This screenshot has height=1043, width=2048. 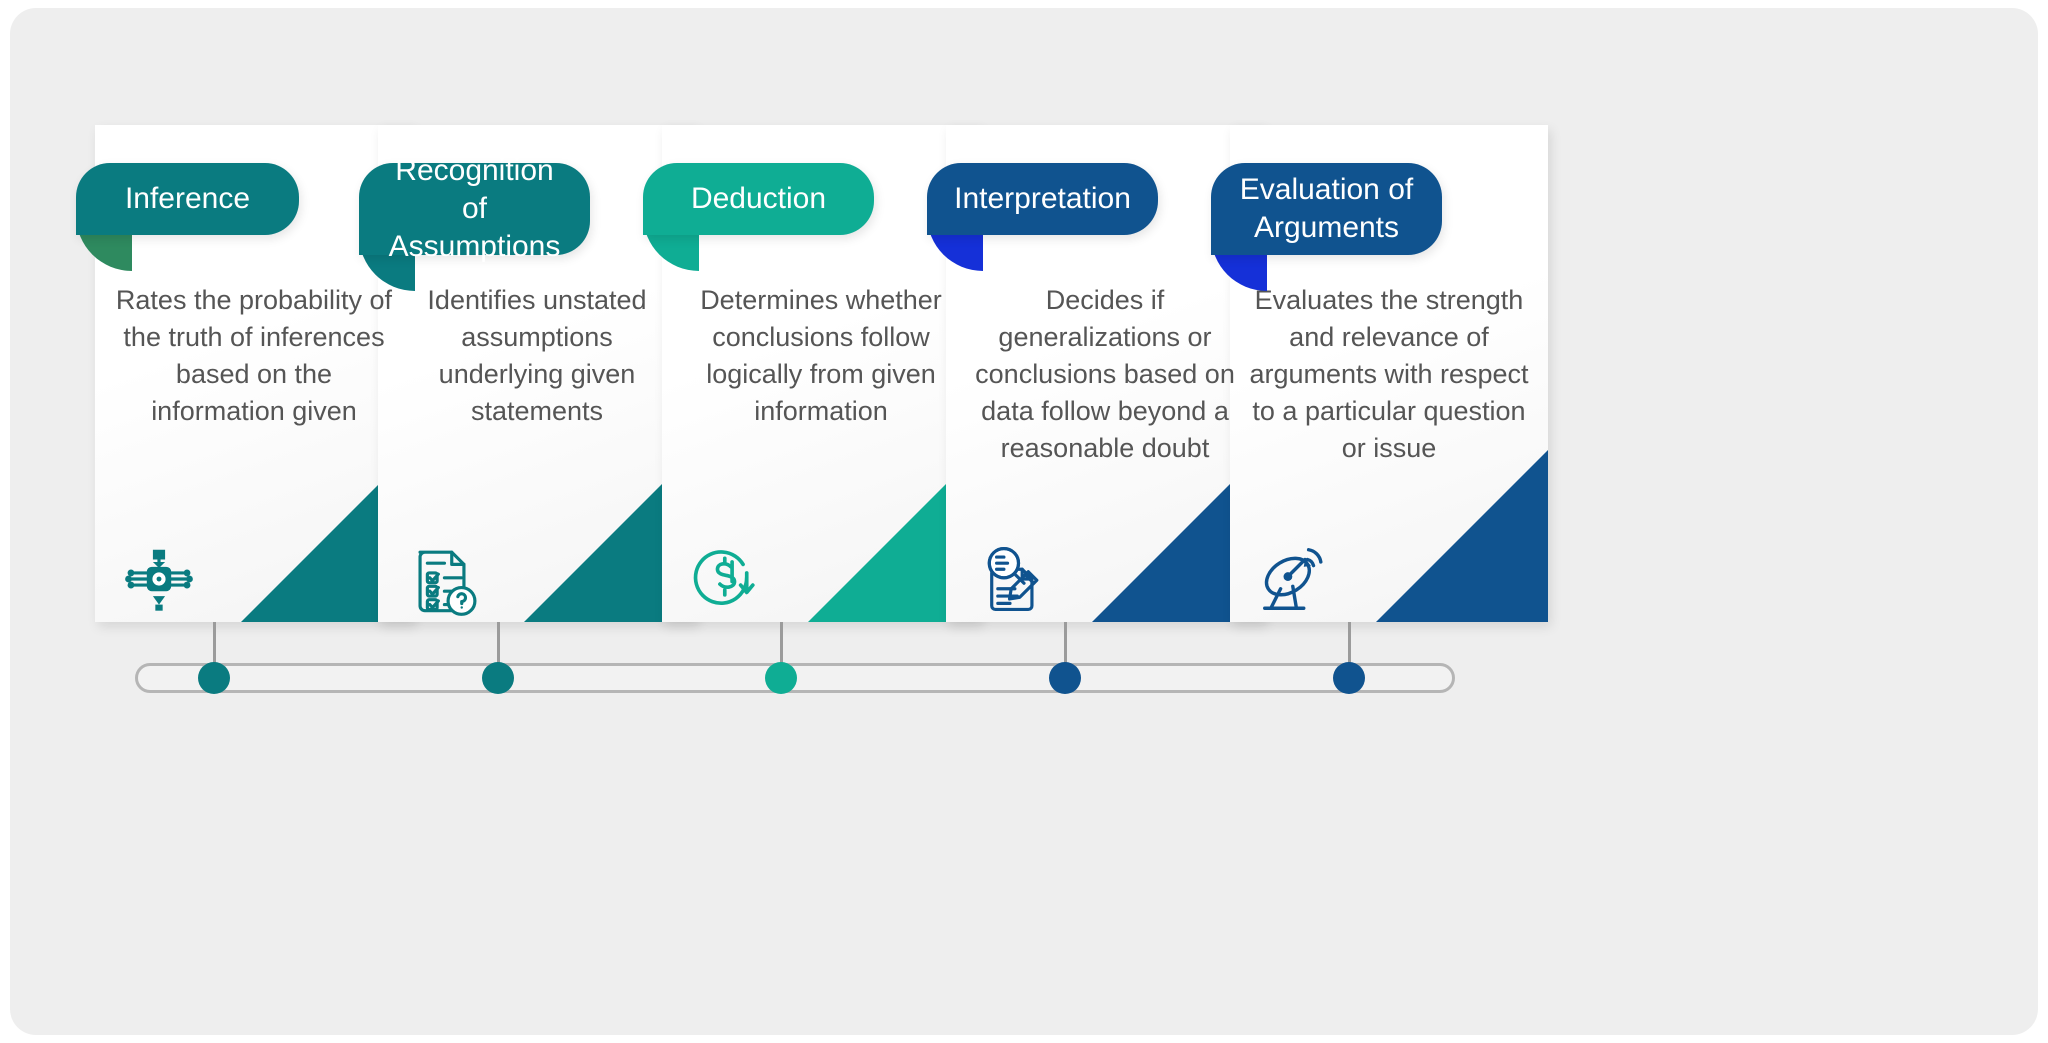 I want to click on step-ribbon-evaluation-of-arguments: Evaluation of Arguments, so click(x=1326, y=227).